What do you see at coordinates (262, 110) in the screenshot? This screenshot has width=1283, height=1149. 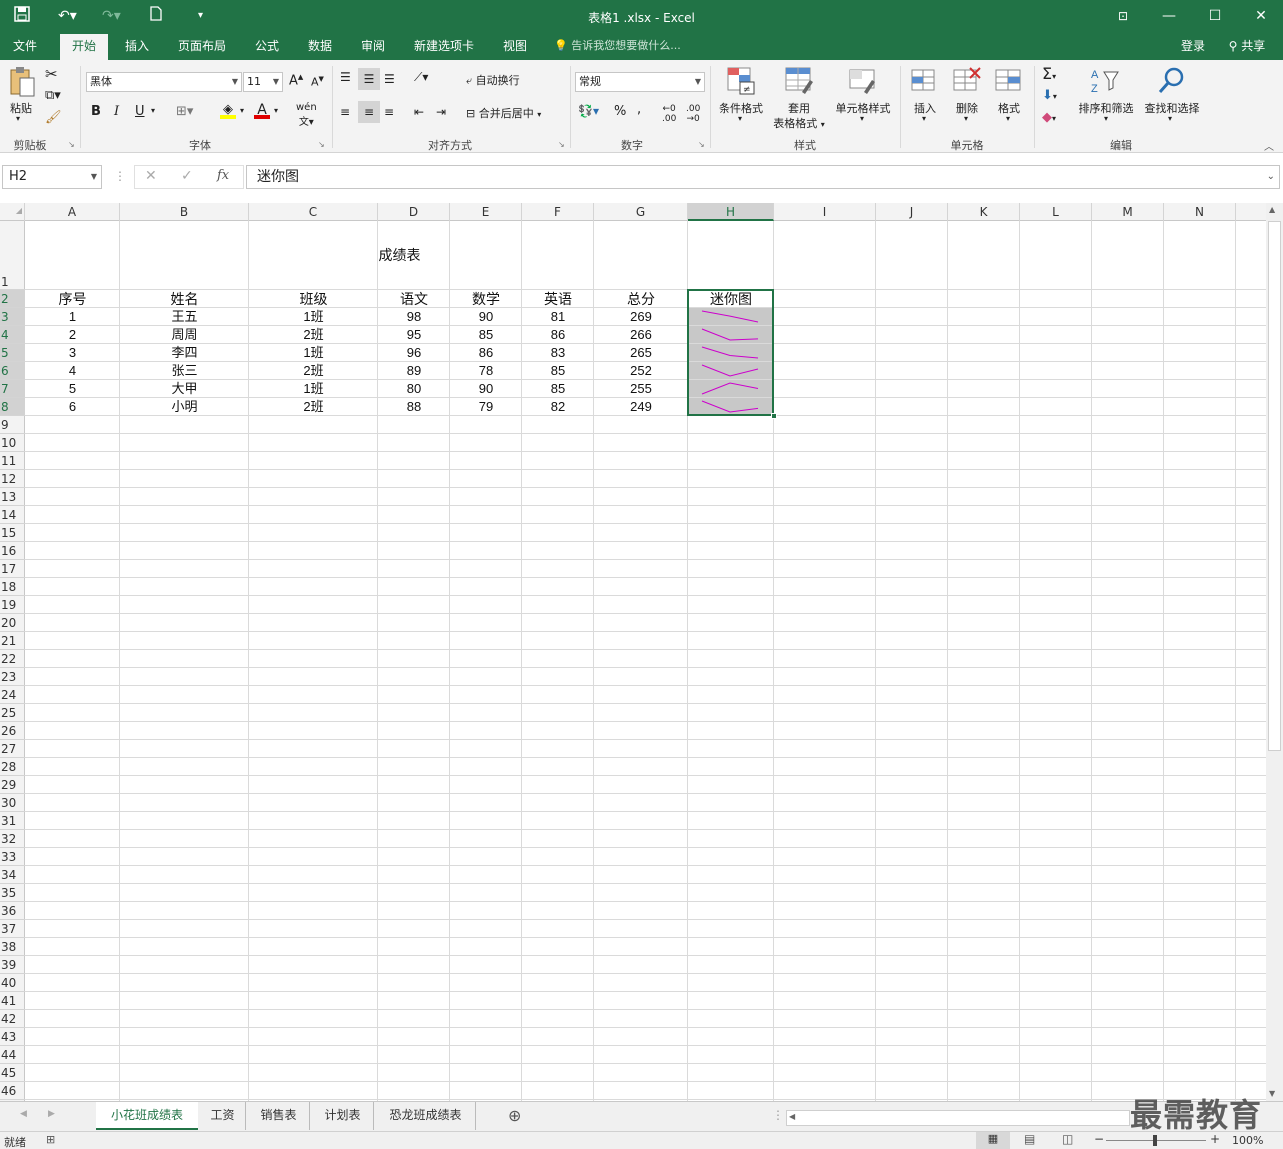 I see `font-color-icon: A` at bounding box center [262, 110].